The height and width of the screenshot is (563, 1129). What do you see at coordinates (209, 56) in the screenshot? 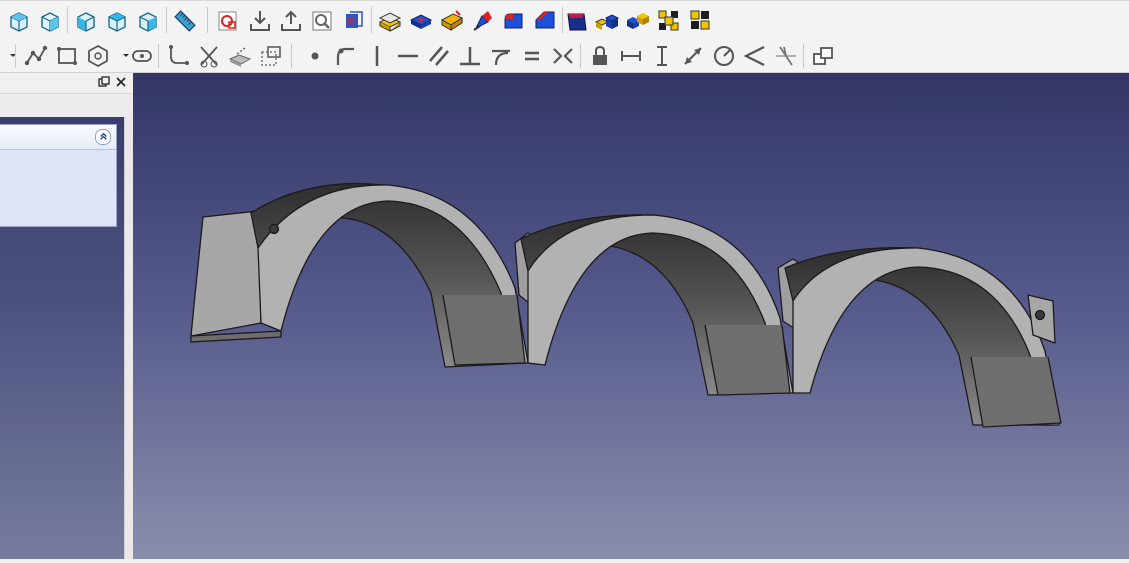
I see `trim-icon` at bounding box center [209, 56].